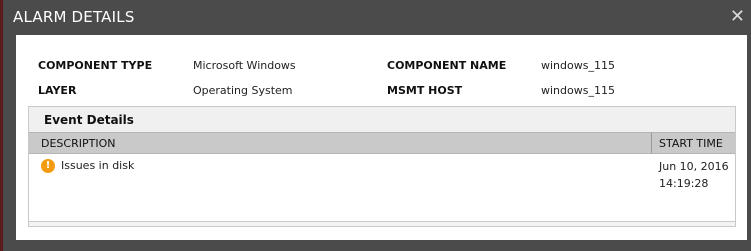 This screenshot has width=751, height=251. What do you see at coordinates (243, 90) in the screenshot?
I see `layer-value: Operating System` at bounding box center [243, 90].